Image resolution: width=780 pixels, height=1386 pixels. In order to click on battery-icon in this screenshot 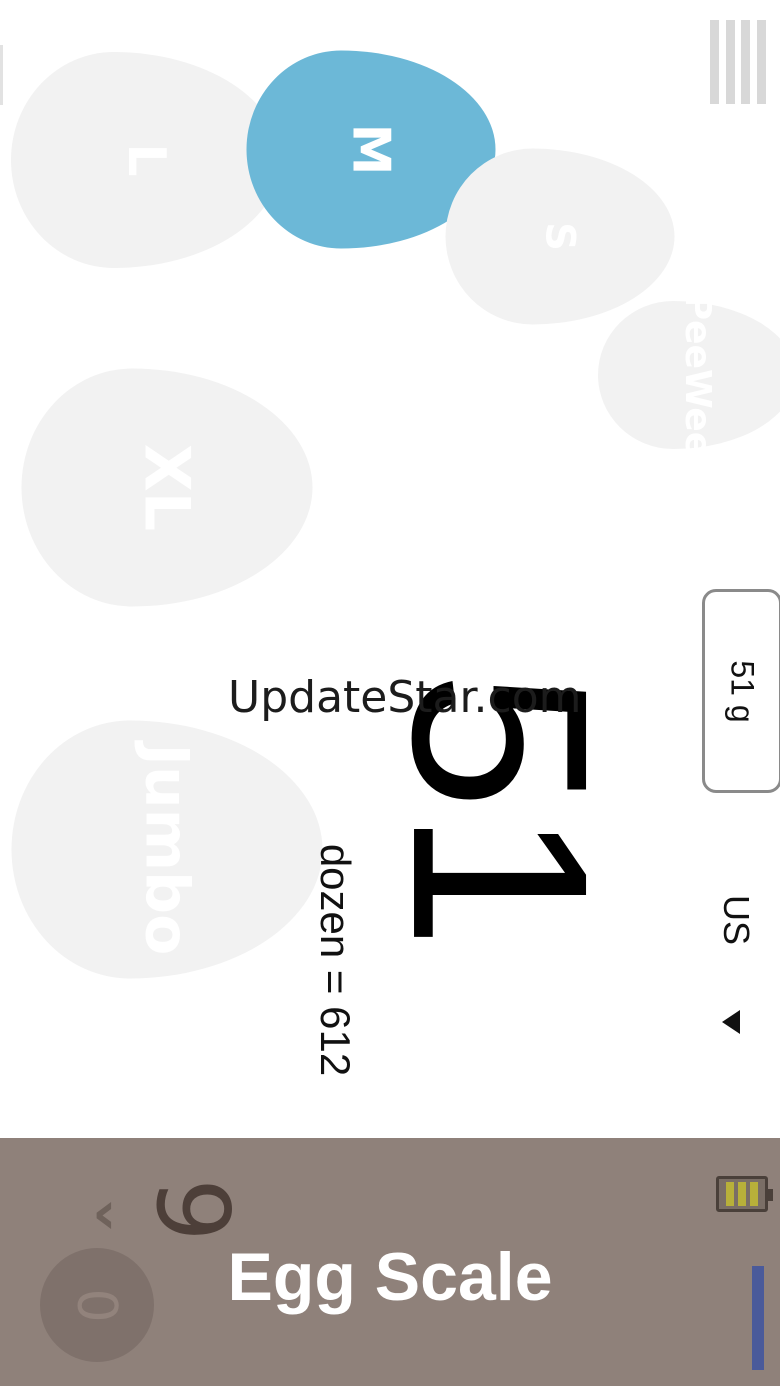, I will do `click(744, 1194)`.